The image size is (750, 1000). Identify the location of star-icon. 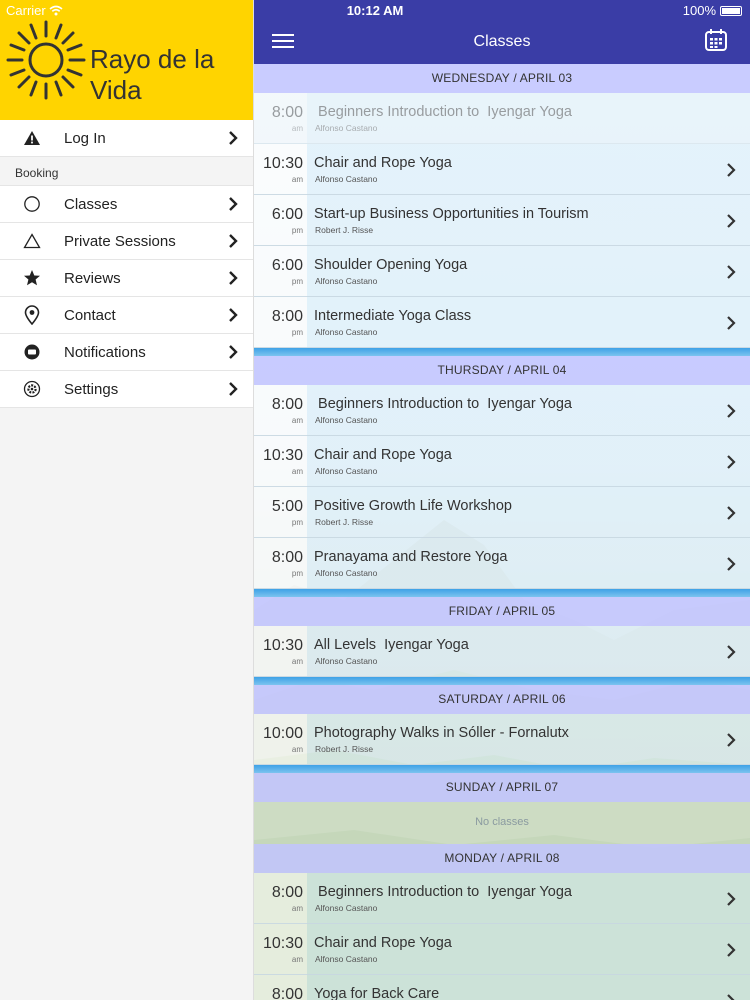
(32, 278).